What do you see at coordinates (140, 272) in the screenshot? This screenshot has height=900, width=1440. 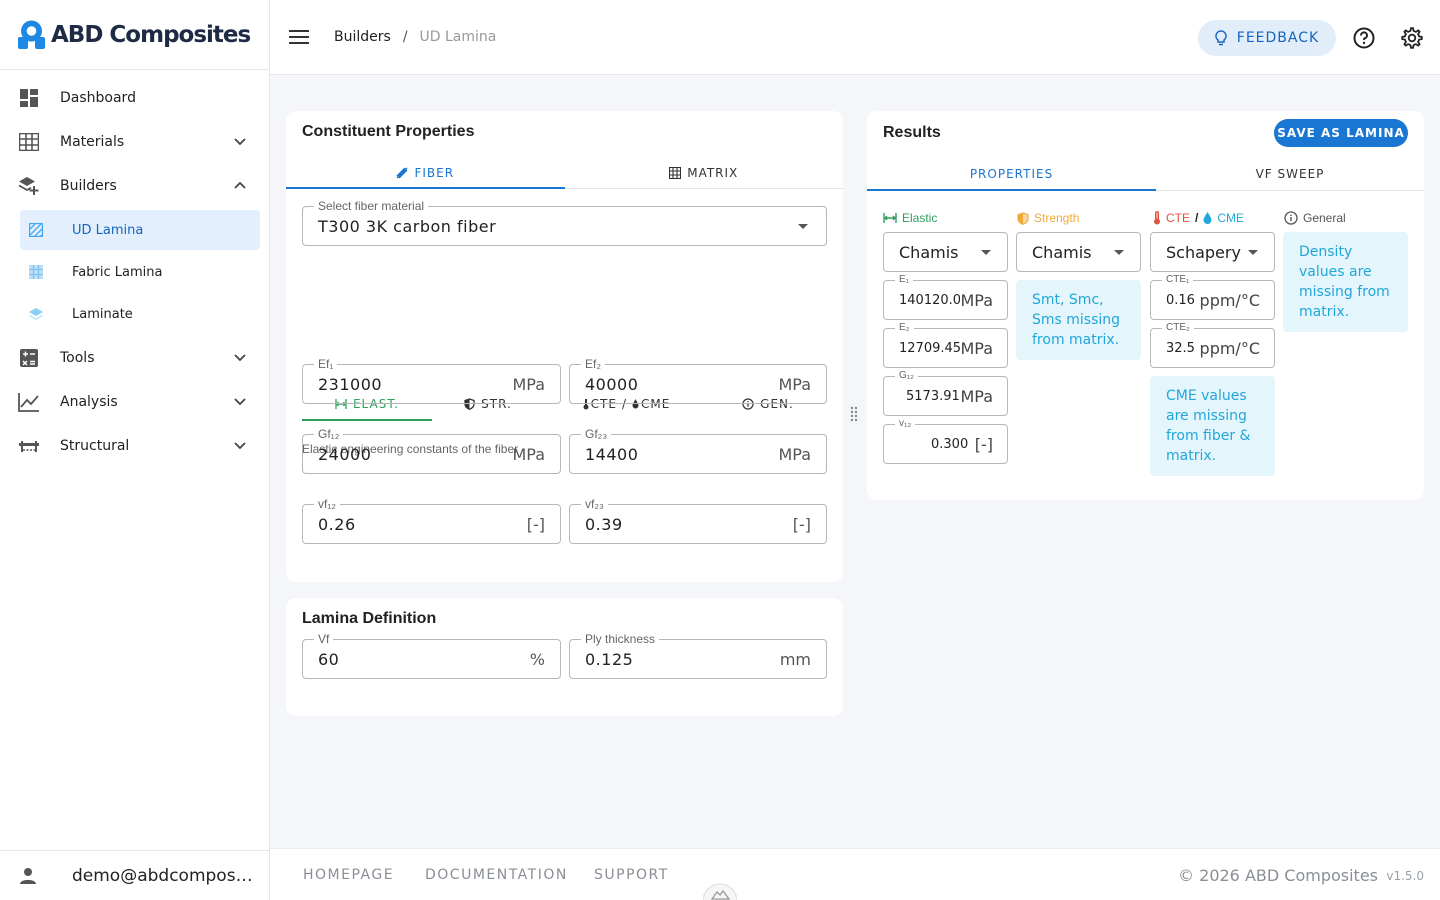 I see `sidebar-item-fabric-lamina: Fabric Lamina` at bounding box center [140, 272].